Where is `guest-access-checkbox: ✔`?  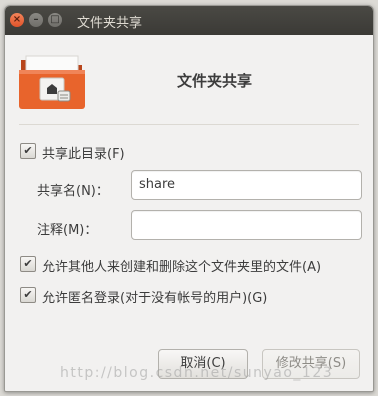
guest-access-checkbox: ✔ is located at coordinates (28, 295).